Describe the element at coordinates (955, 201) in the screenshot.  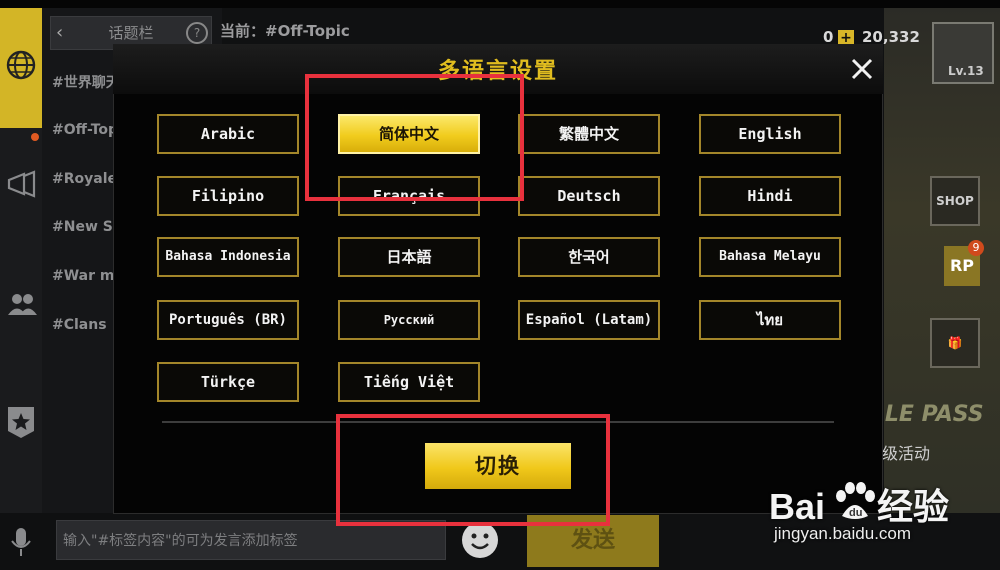
I see `shop-button: SHOP` at that location.